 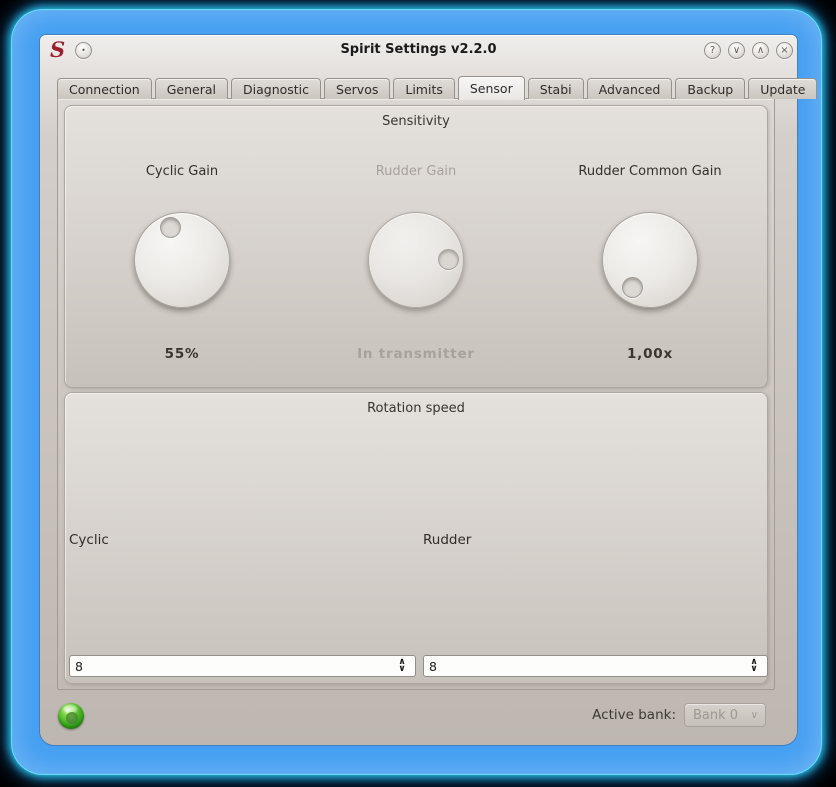 What do you see at coordinates (716, 715) in the screenshot?
I see `active-bank-value: Bank 0` at bounding box center [716, 715].